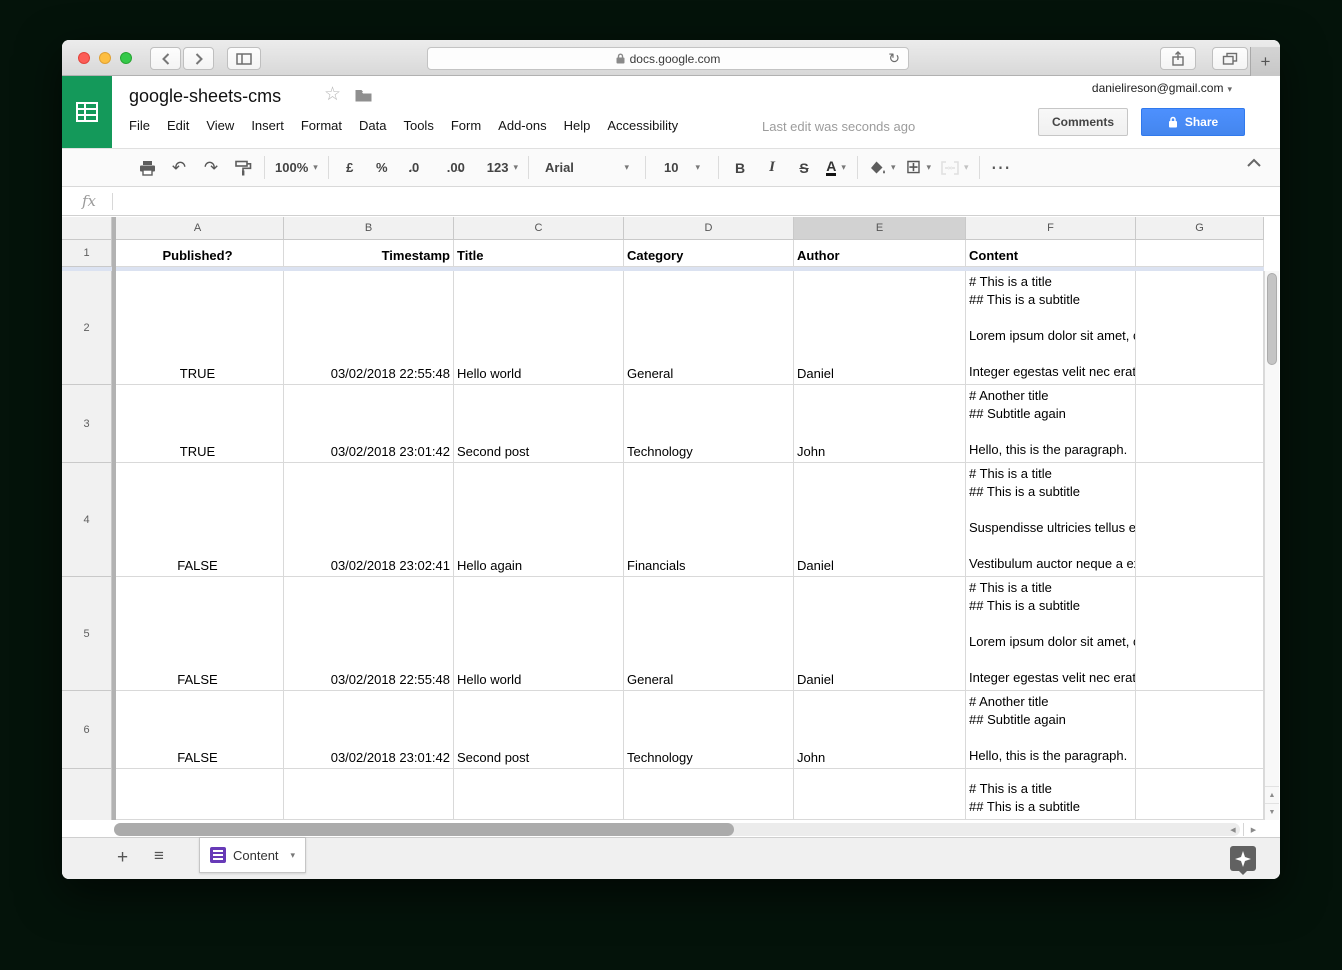  What do you see at coordinates (1193, 122) in the screenshot?
I see `share-button: Share` at bounding box center [1193, 122].